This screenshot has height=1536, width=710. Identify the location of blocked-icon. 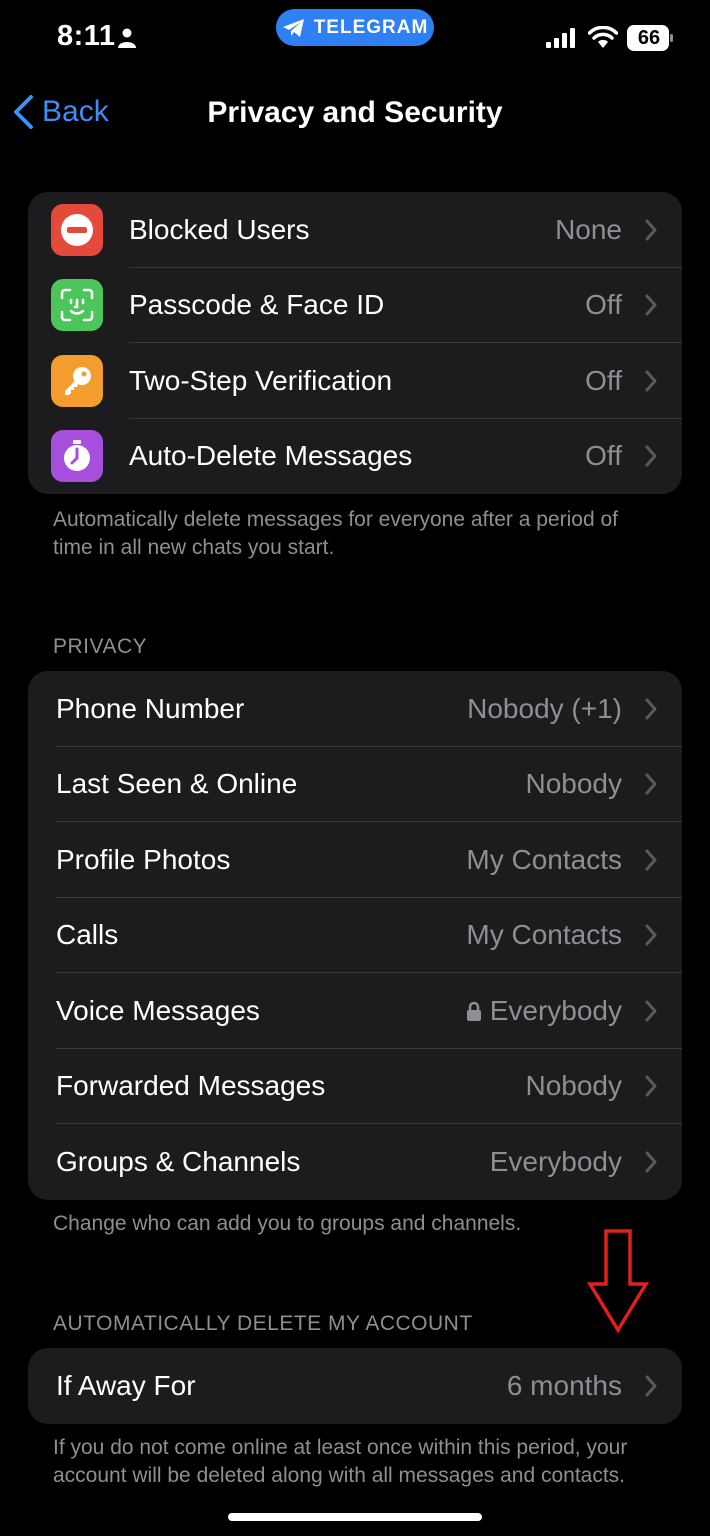
(77, 229).